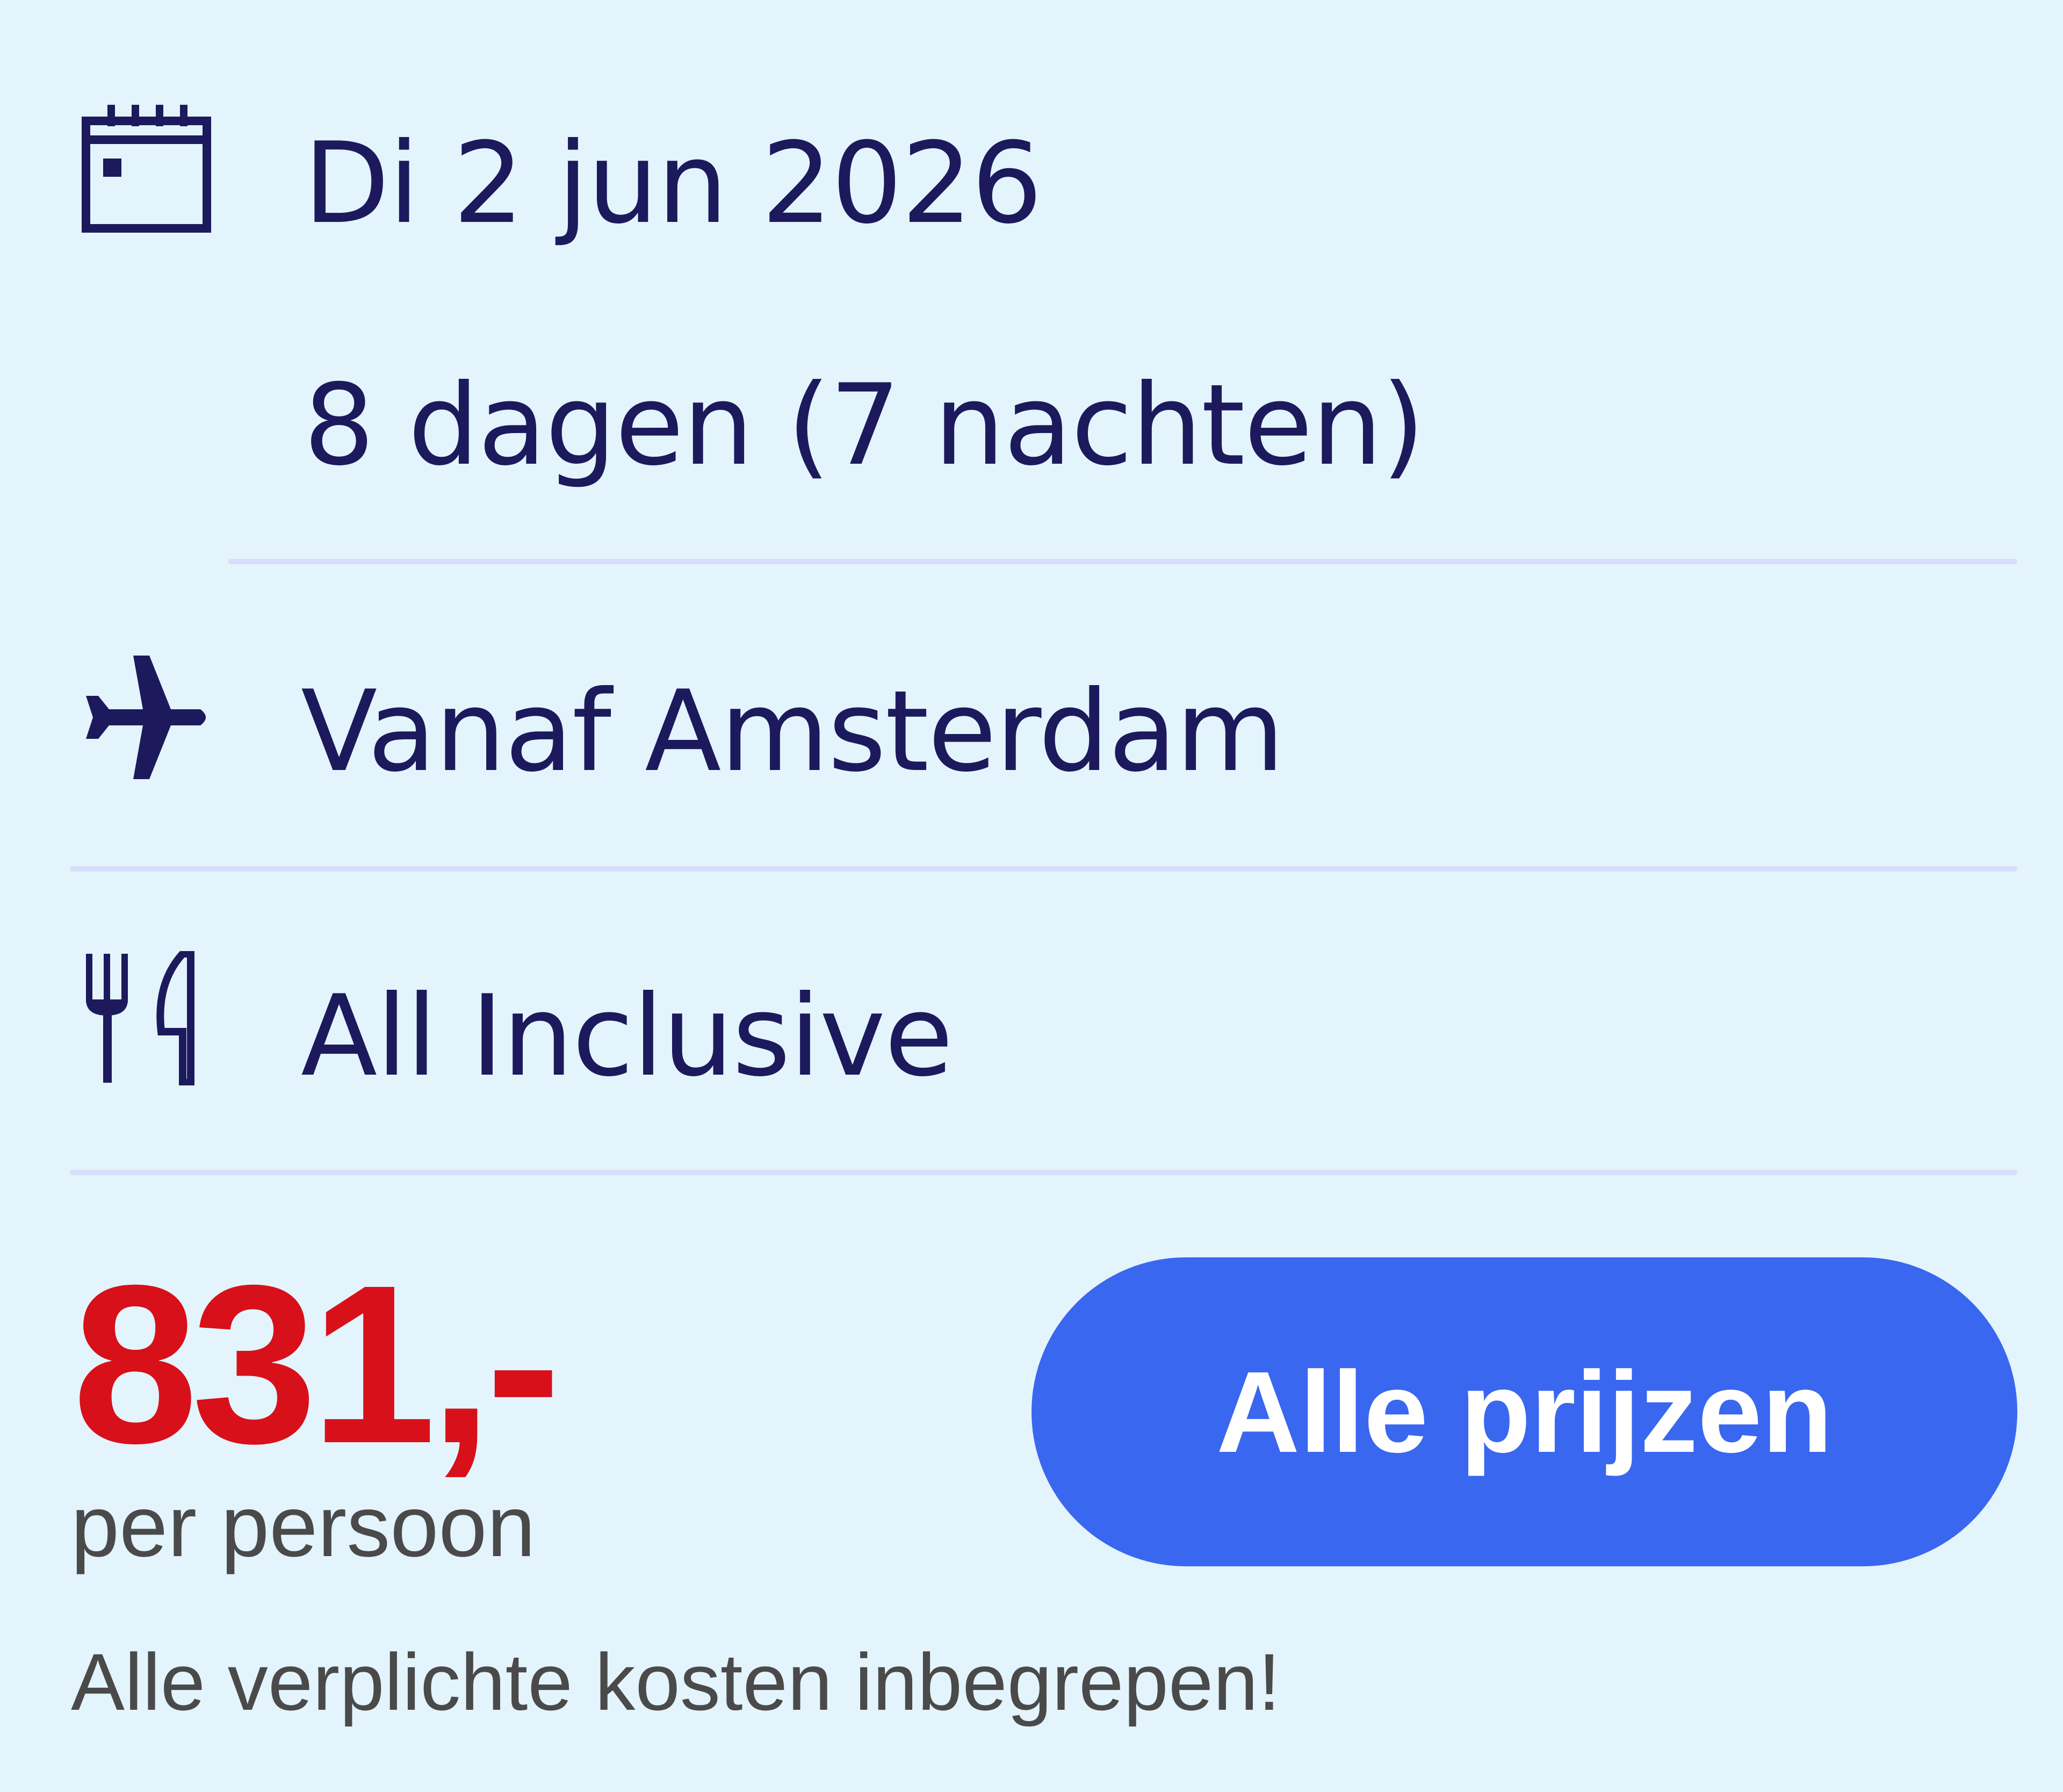  Describe the element at coordinates (146, 717) in the screenshot. I see `airplane-icon` at that location.